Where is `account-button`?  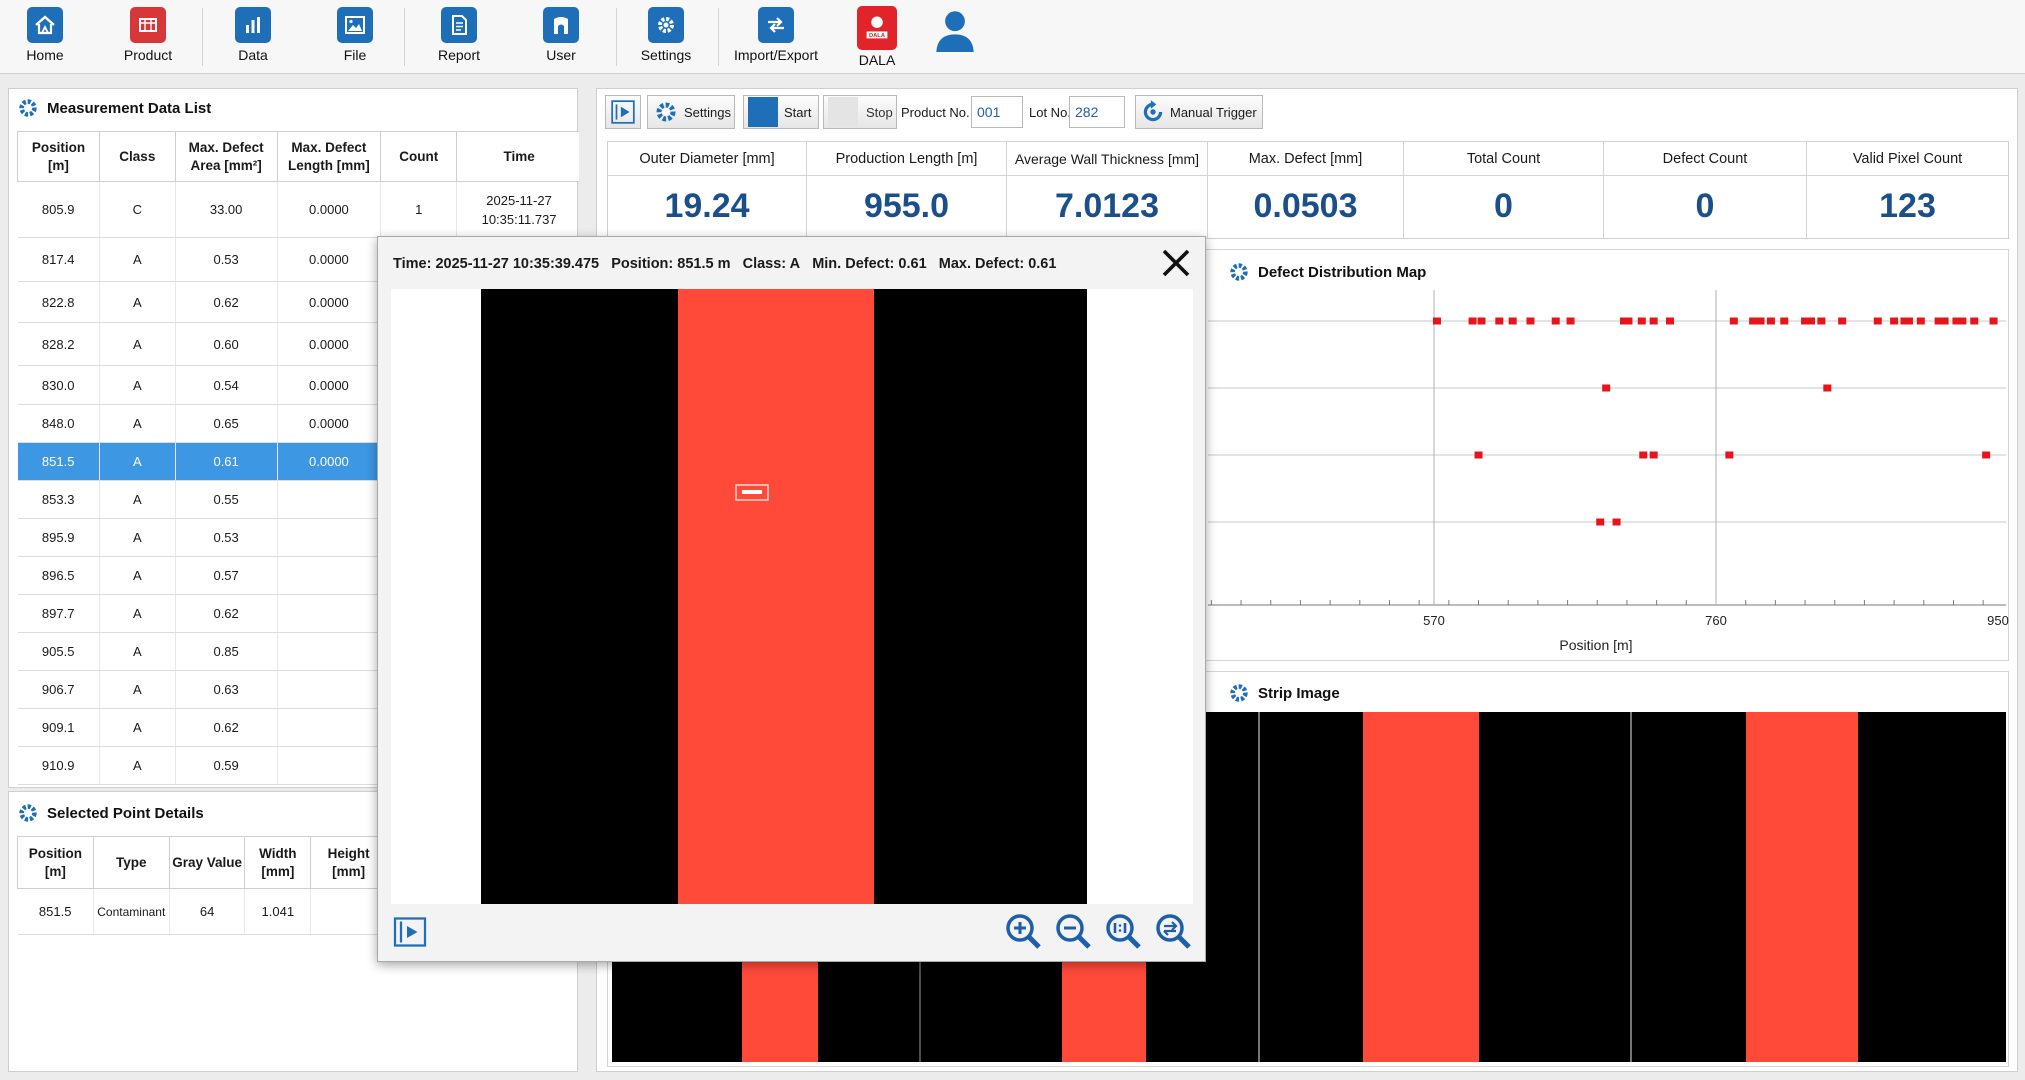 account-button is located at coordinates (955, 37).